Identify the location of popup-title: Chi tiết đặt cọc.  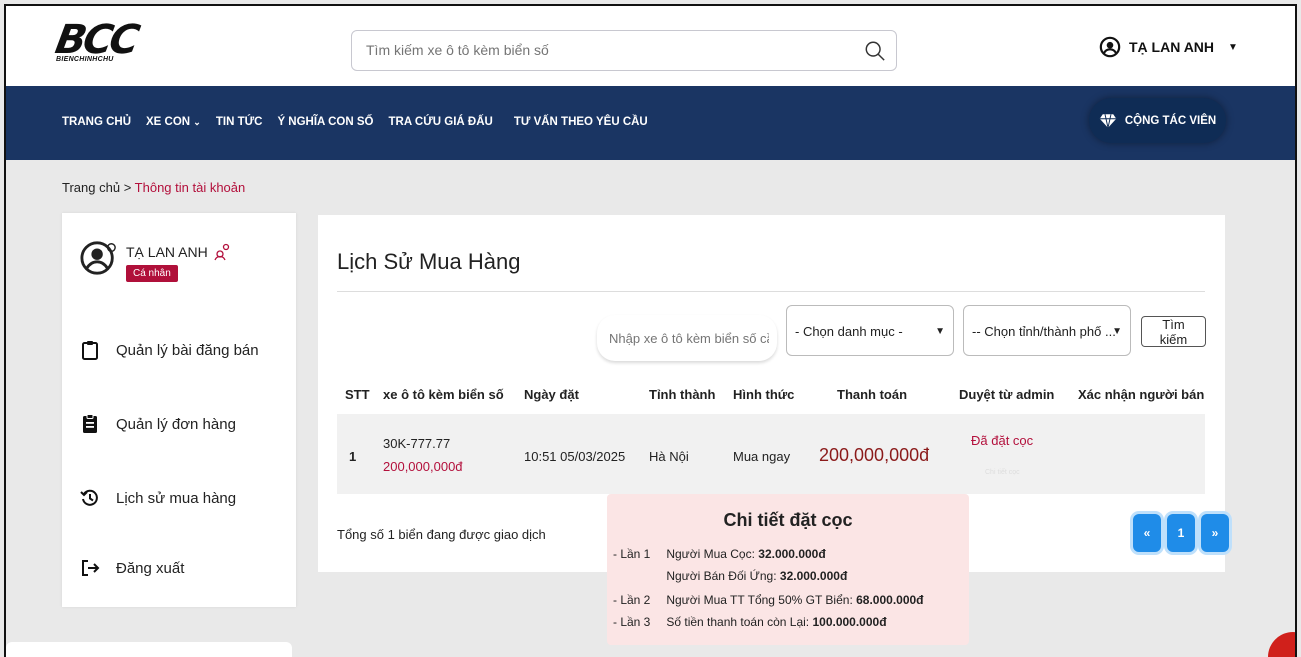
(788, 520).